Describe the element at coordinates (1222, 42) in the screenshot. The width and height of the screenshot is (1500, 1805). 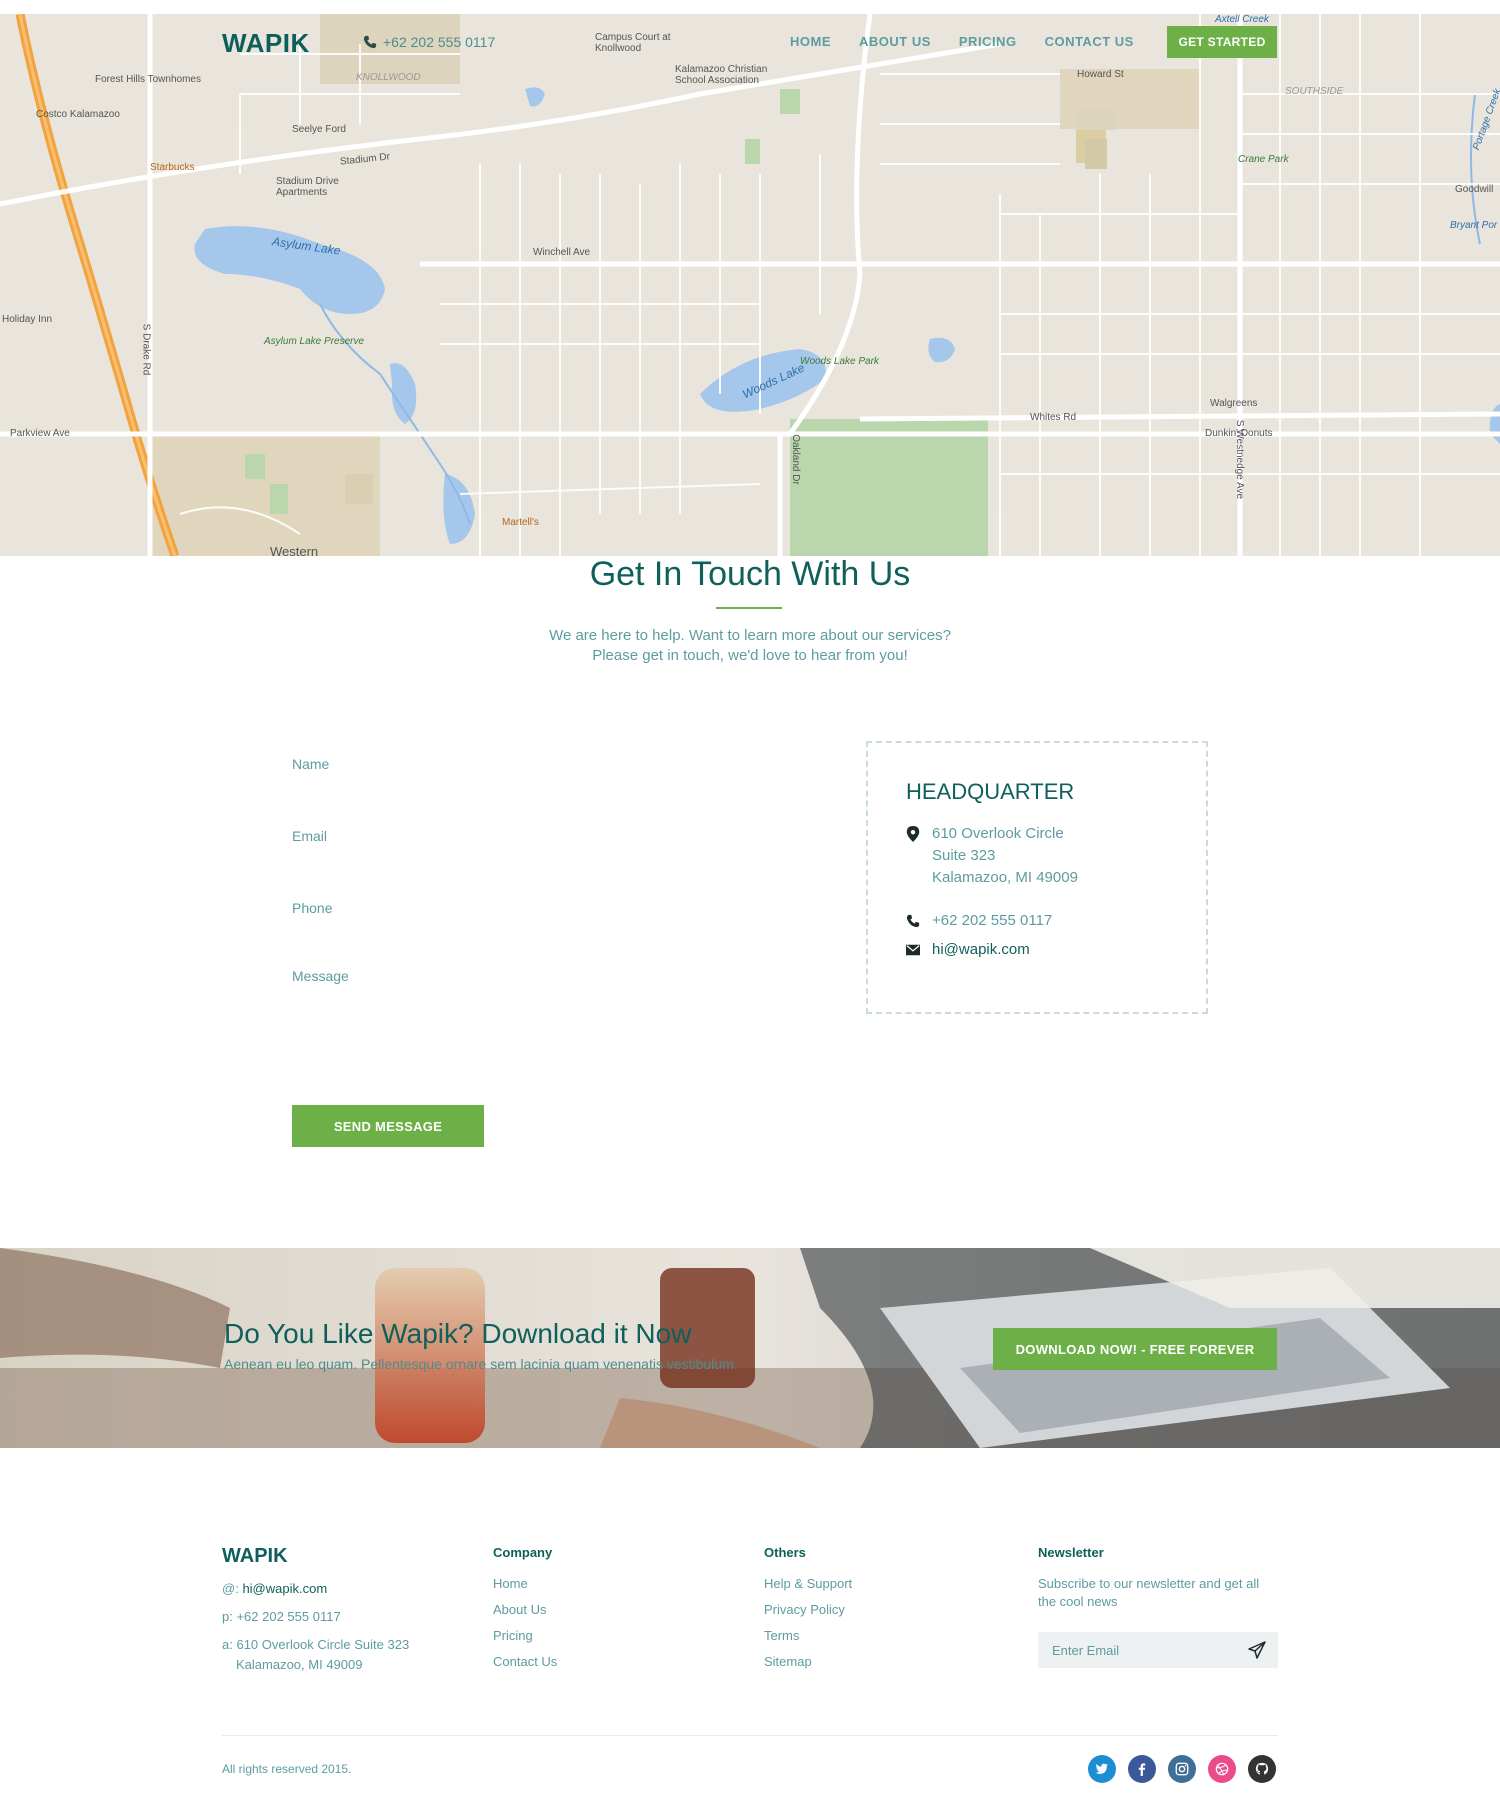
I see `get-started-button: GET STARTED` at that location.